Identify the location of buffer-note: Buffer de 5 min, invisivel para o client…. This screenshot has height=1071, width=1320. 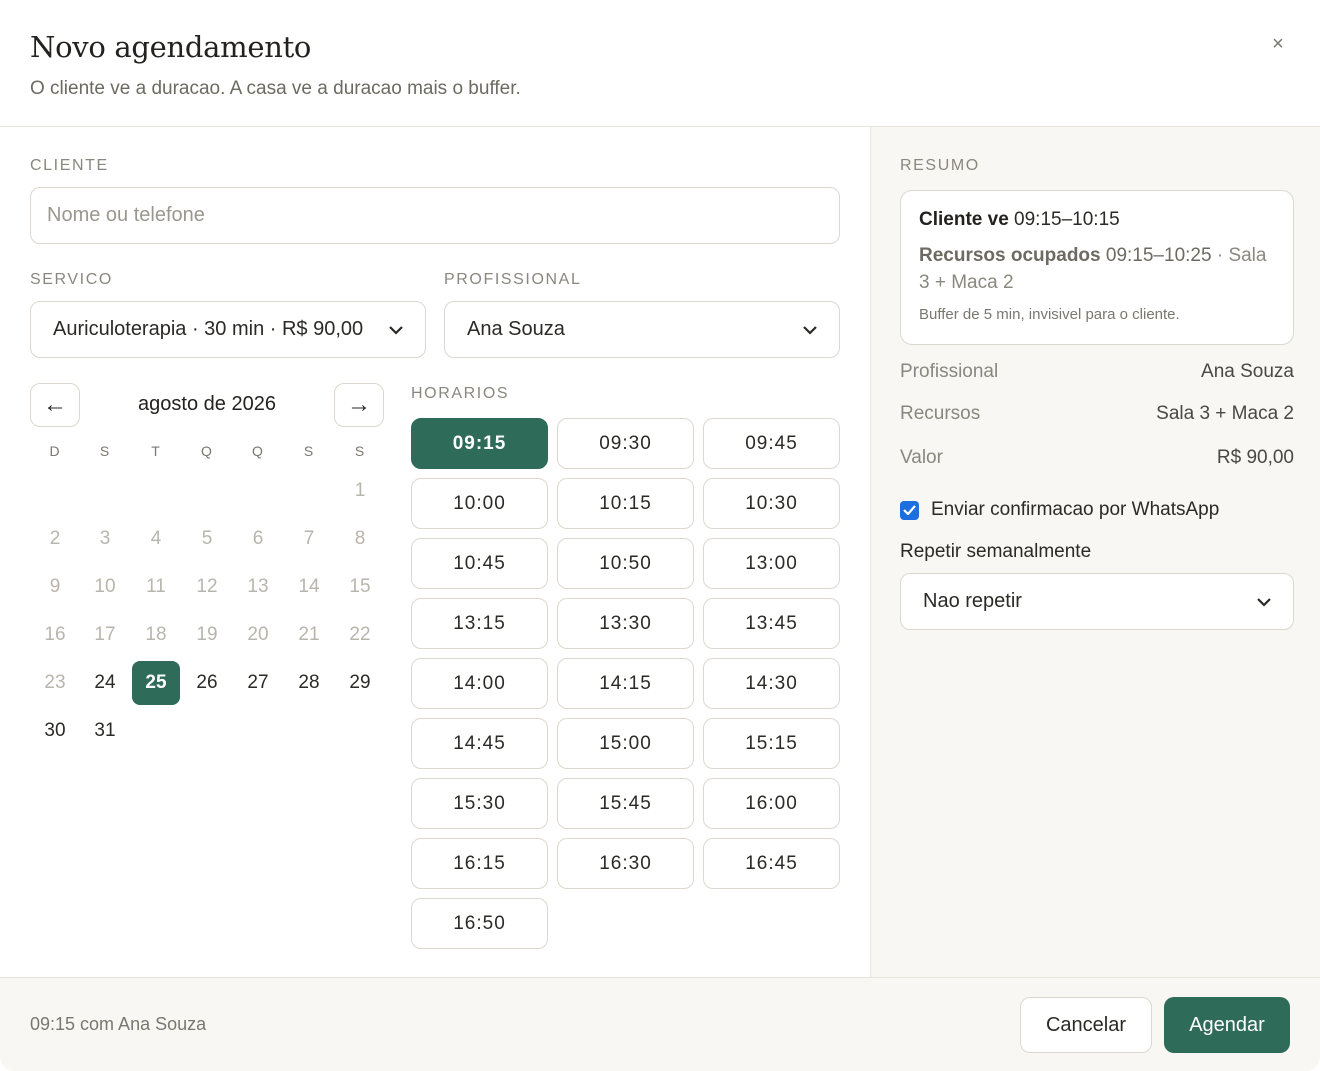
(1049, 314).